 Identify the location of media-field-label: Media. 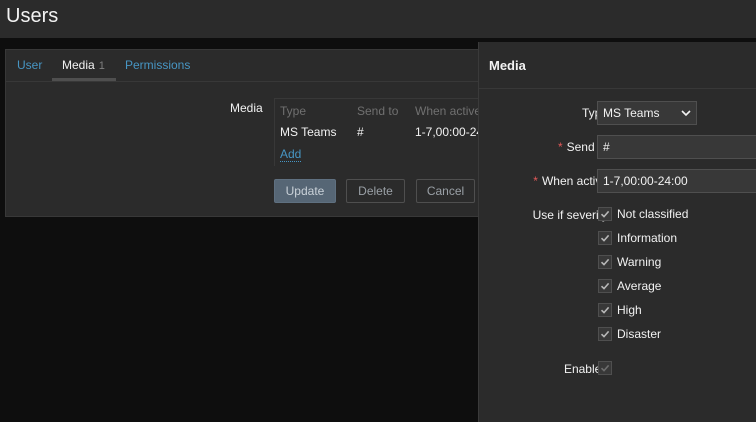
(246, 108).